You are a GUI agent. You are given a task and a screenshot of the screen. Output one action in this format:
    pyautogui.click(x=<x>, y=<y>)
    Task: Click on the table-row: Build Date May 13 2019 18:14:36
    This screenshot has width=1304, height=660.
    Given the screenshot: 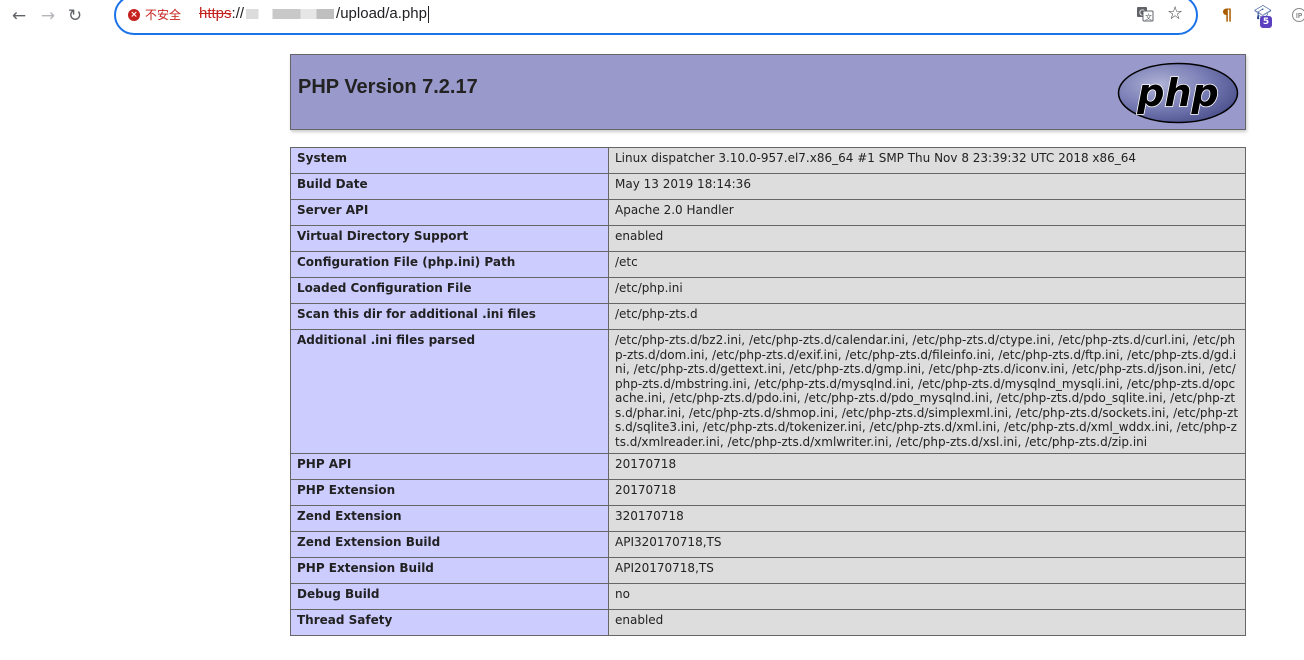 What is the action you would take?
    pyautogui.click(x=768, y=186)
    